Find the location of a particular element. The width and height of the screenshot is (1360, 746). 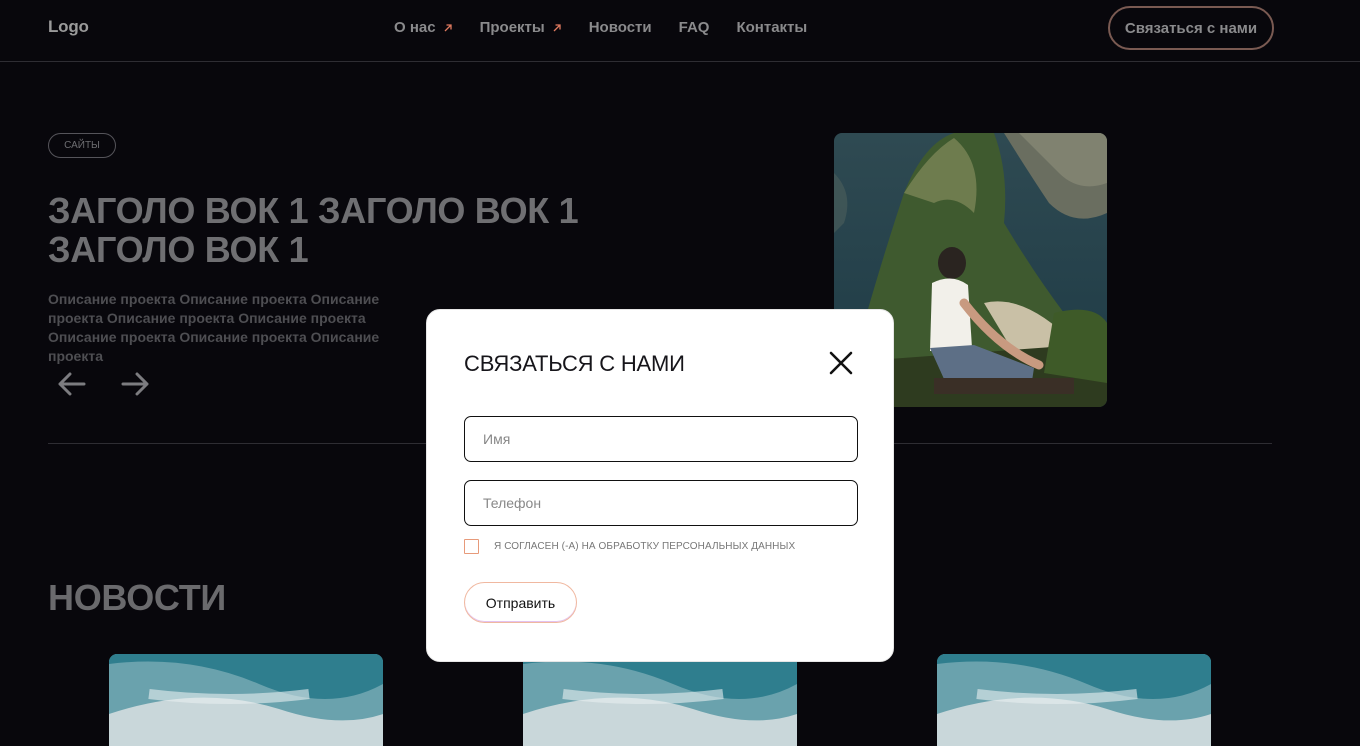

news-section-title: НОВОСТИ is located at coordinates (137, 597).